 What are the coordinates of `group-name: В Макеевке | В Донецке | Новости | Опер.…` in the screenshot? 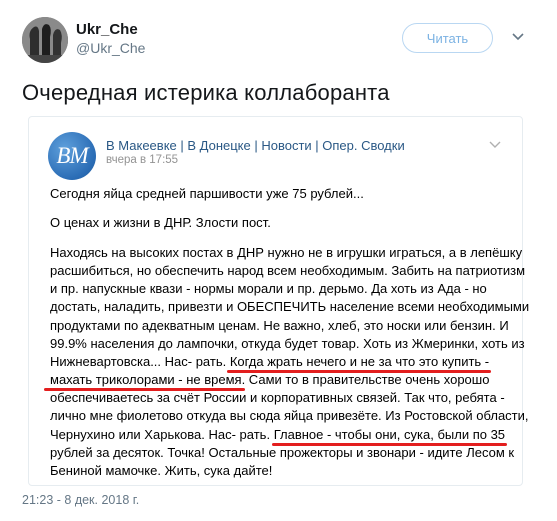 It's located at (255, 145).